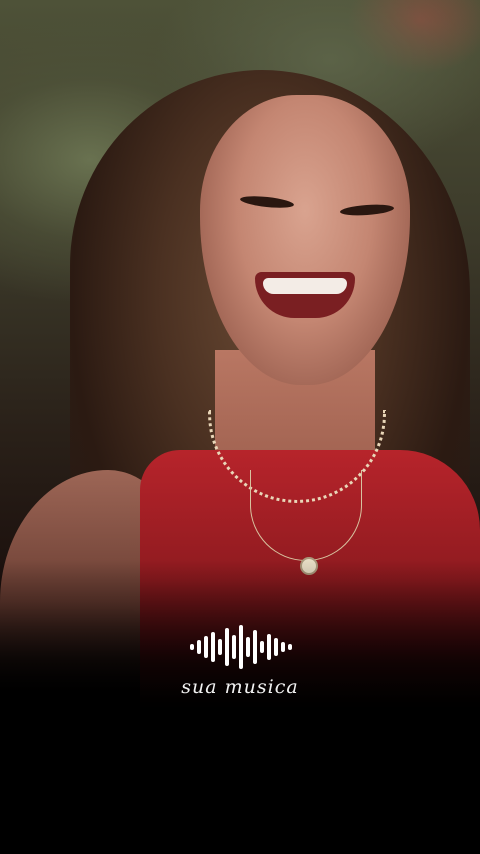  I want to click on audio-waveform-icon, so click(242, 647).